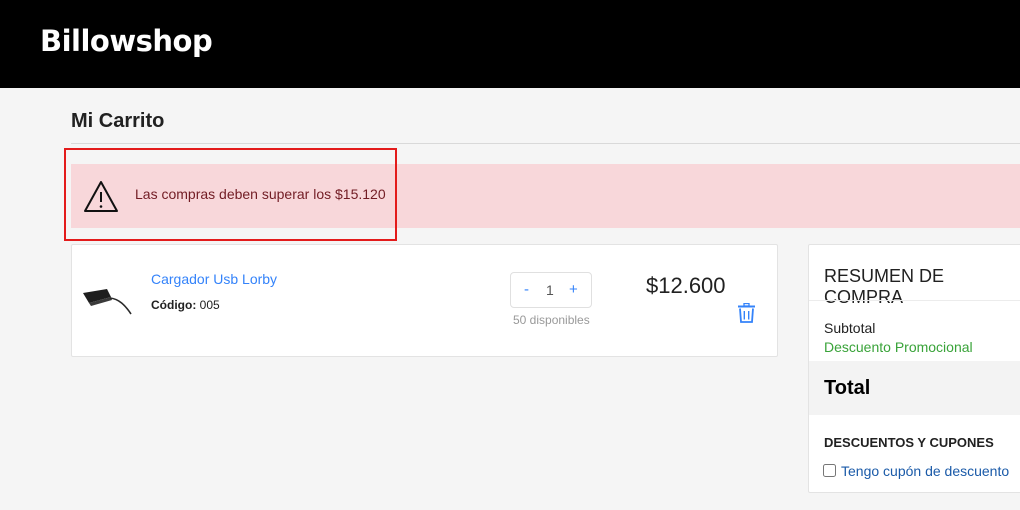 The height and width of the screenshot is (510, 1020). I want to click on product-code-value: 005, so click(209, 305).